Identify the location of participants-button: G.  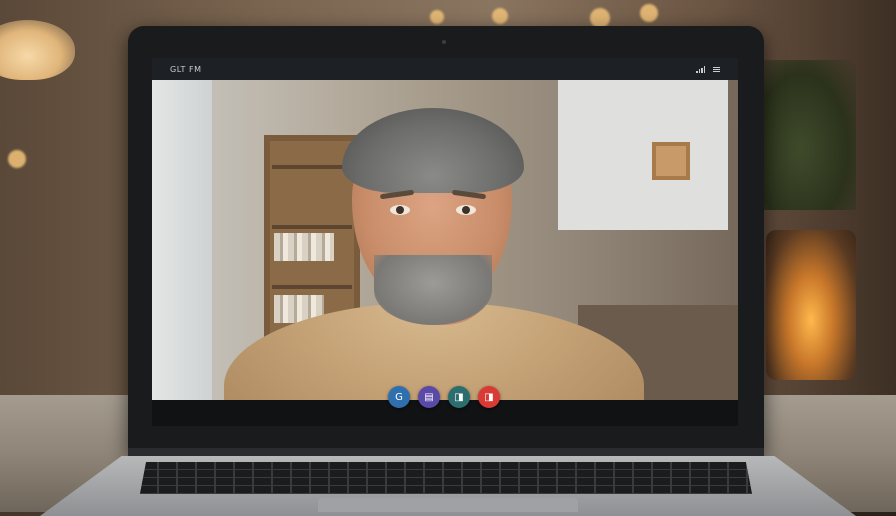
(399, 397).